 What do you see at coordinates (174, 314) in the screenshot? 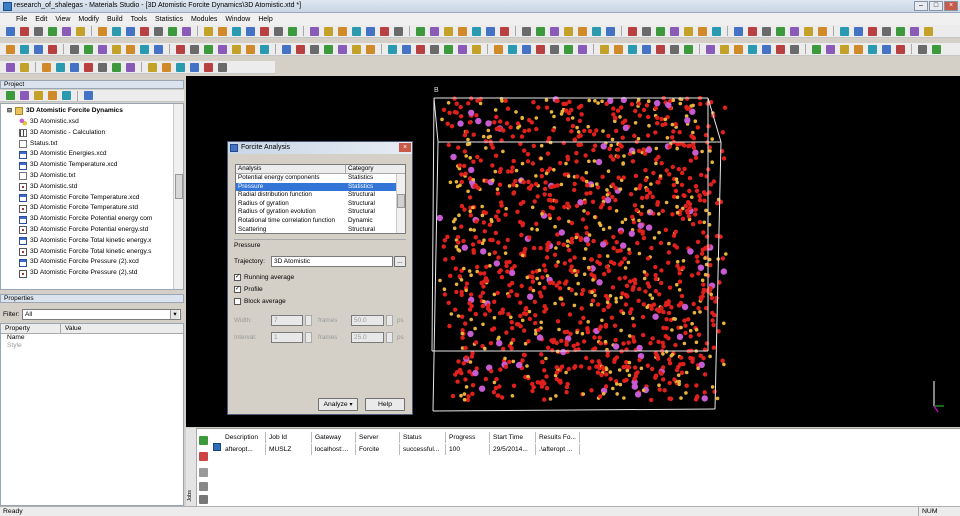
I see `chevron-down-icon: ▾` at bounding box center [174, 314].